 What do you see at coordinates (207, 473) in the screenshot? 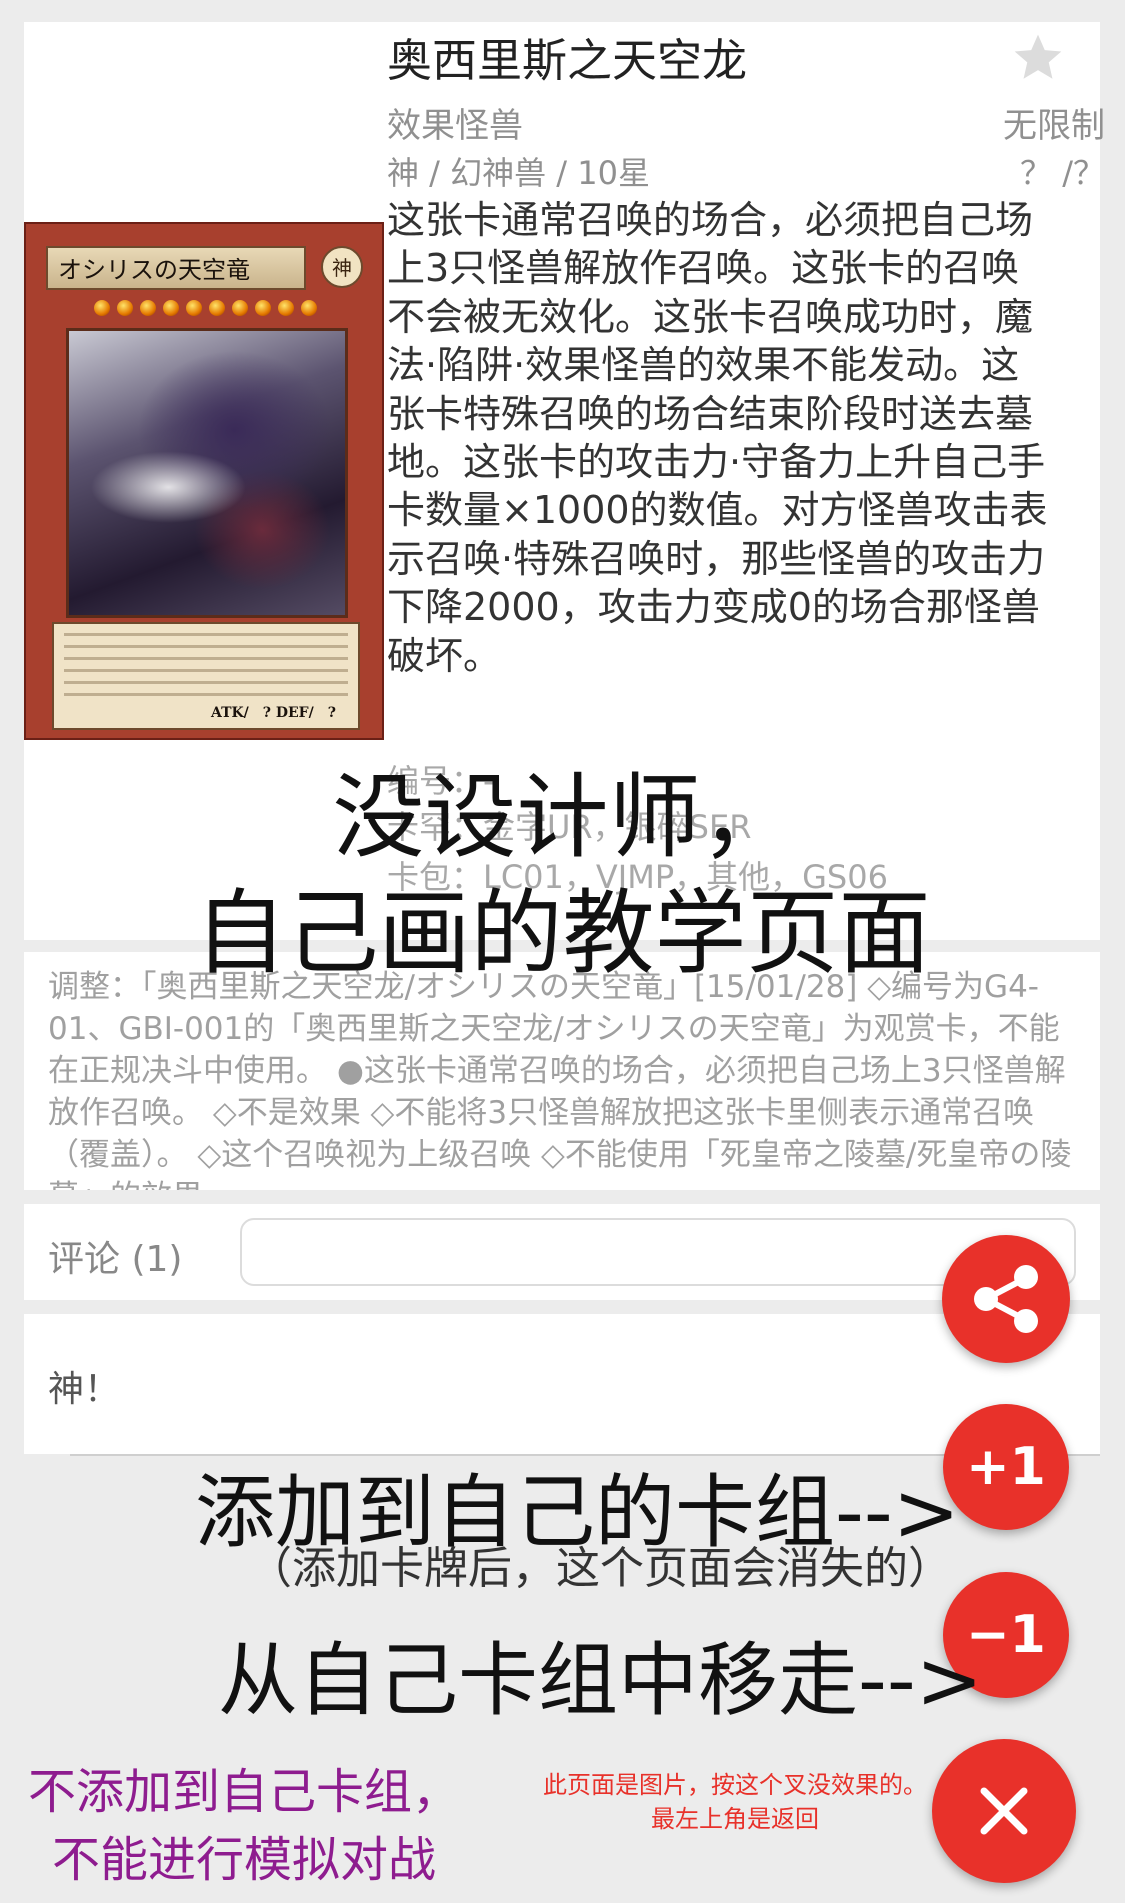
I see `card-artwork` at bounding box center [207, 473].